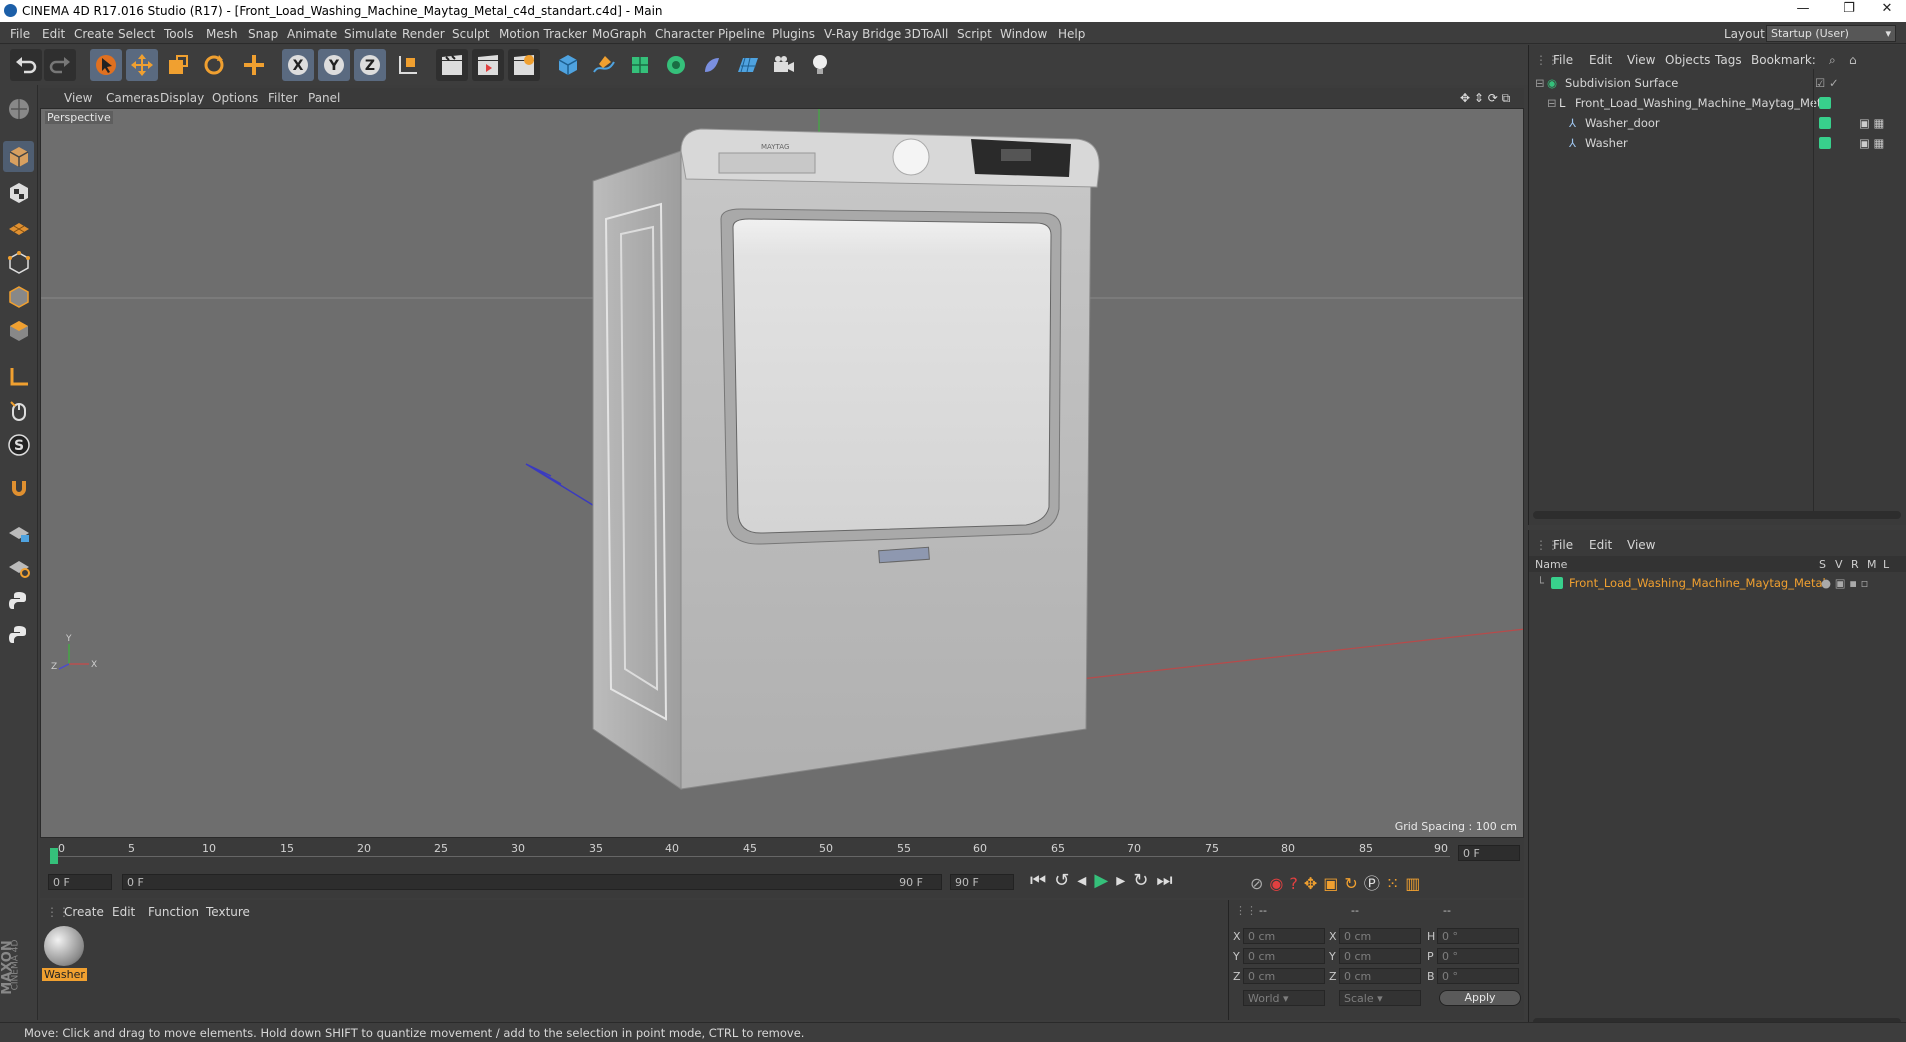 This screenshot has width=1906, height=1042. What do you see at coordinates (784, 65) in the screenshot?
I see `add-camera-button` at bounding box center [784, 65].